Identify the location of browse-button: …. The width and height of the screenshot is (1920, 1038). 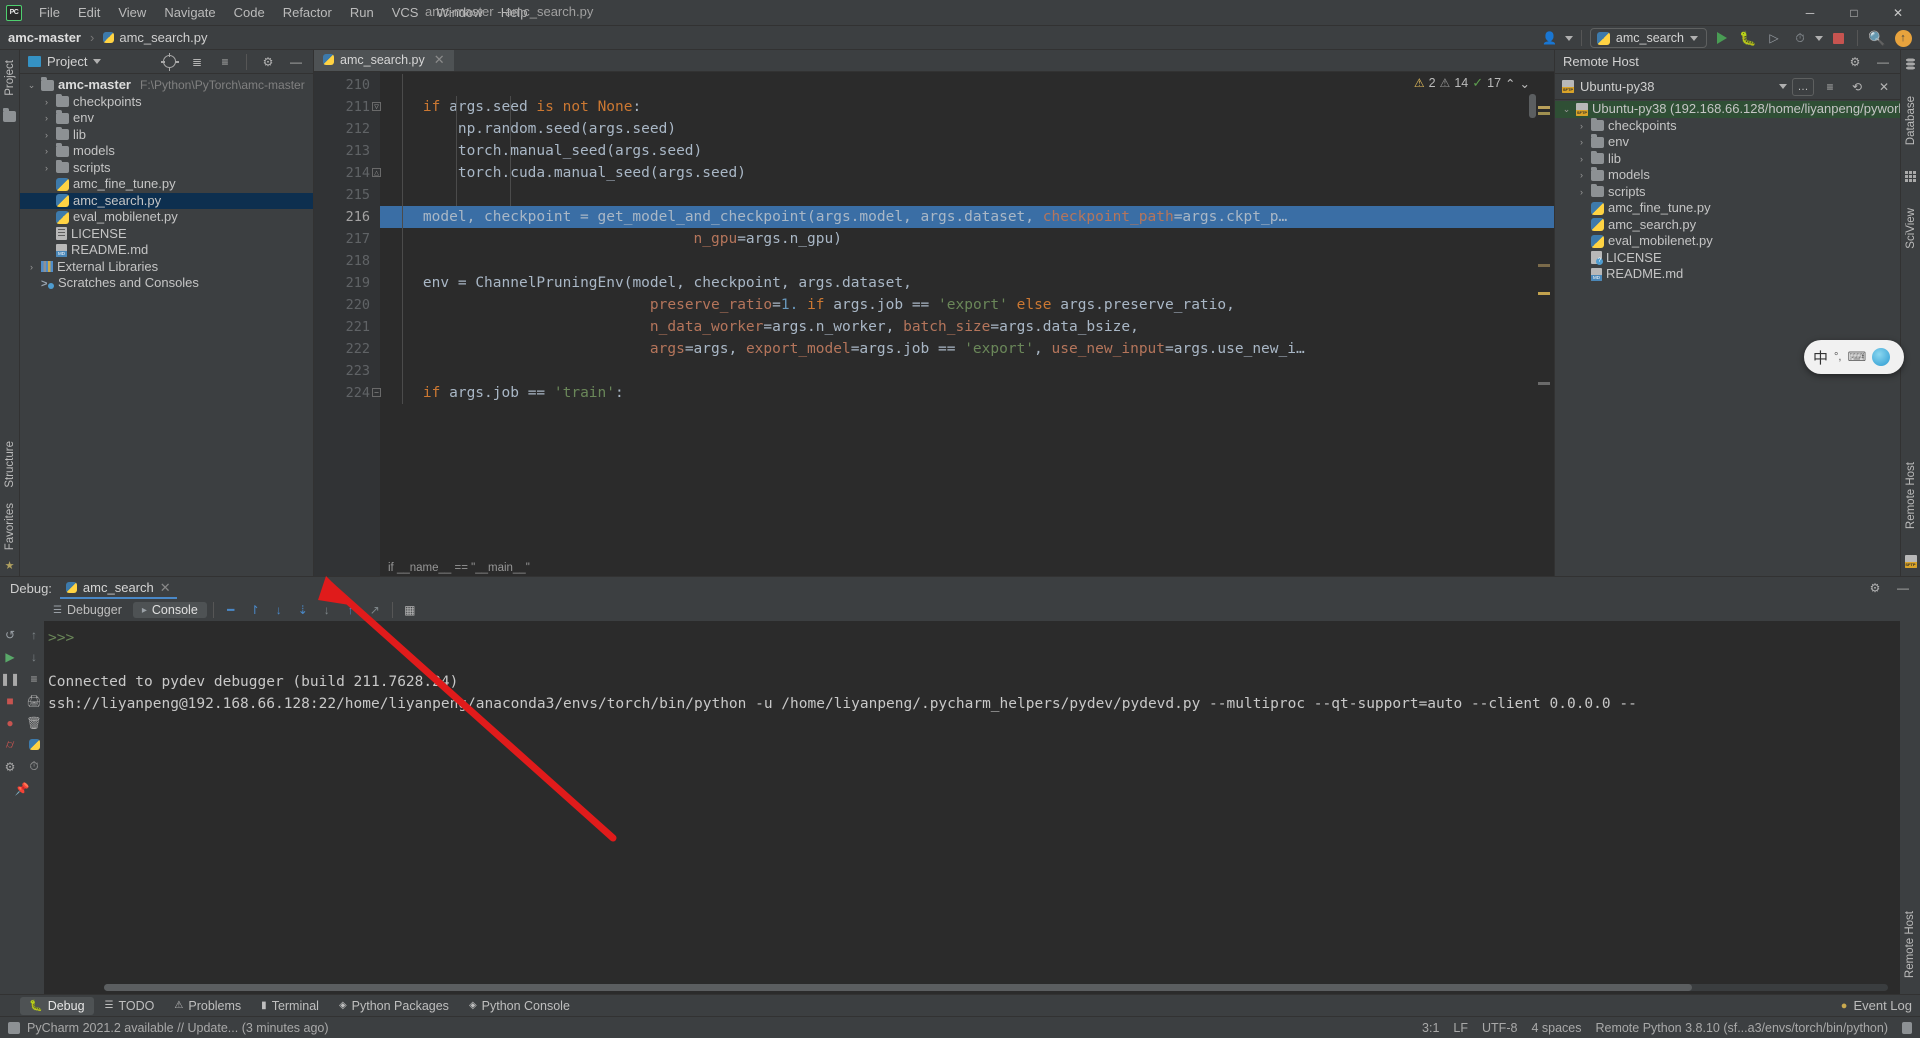
(1803, 86).